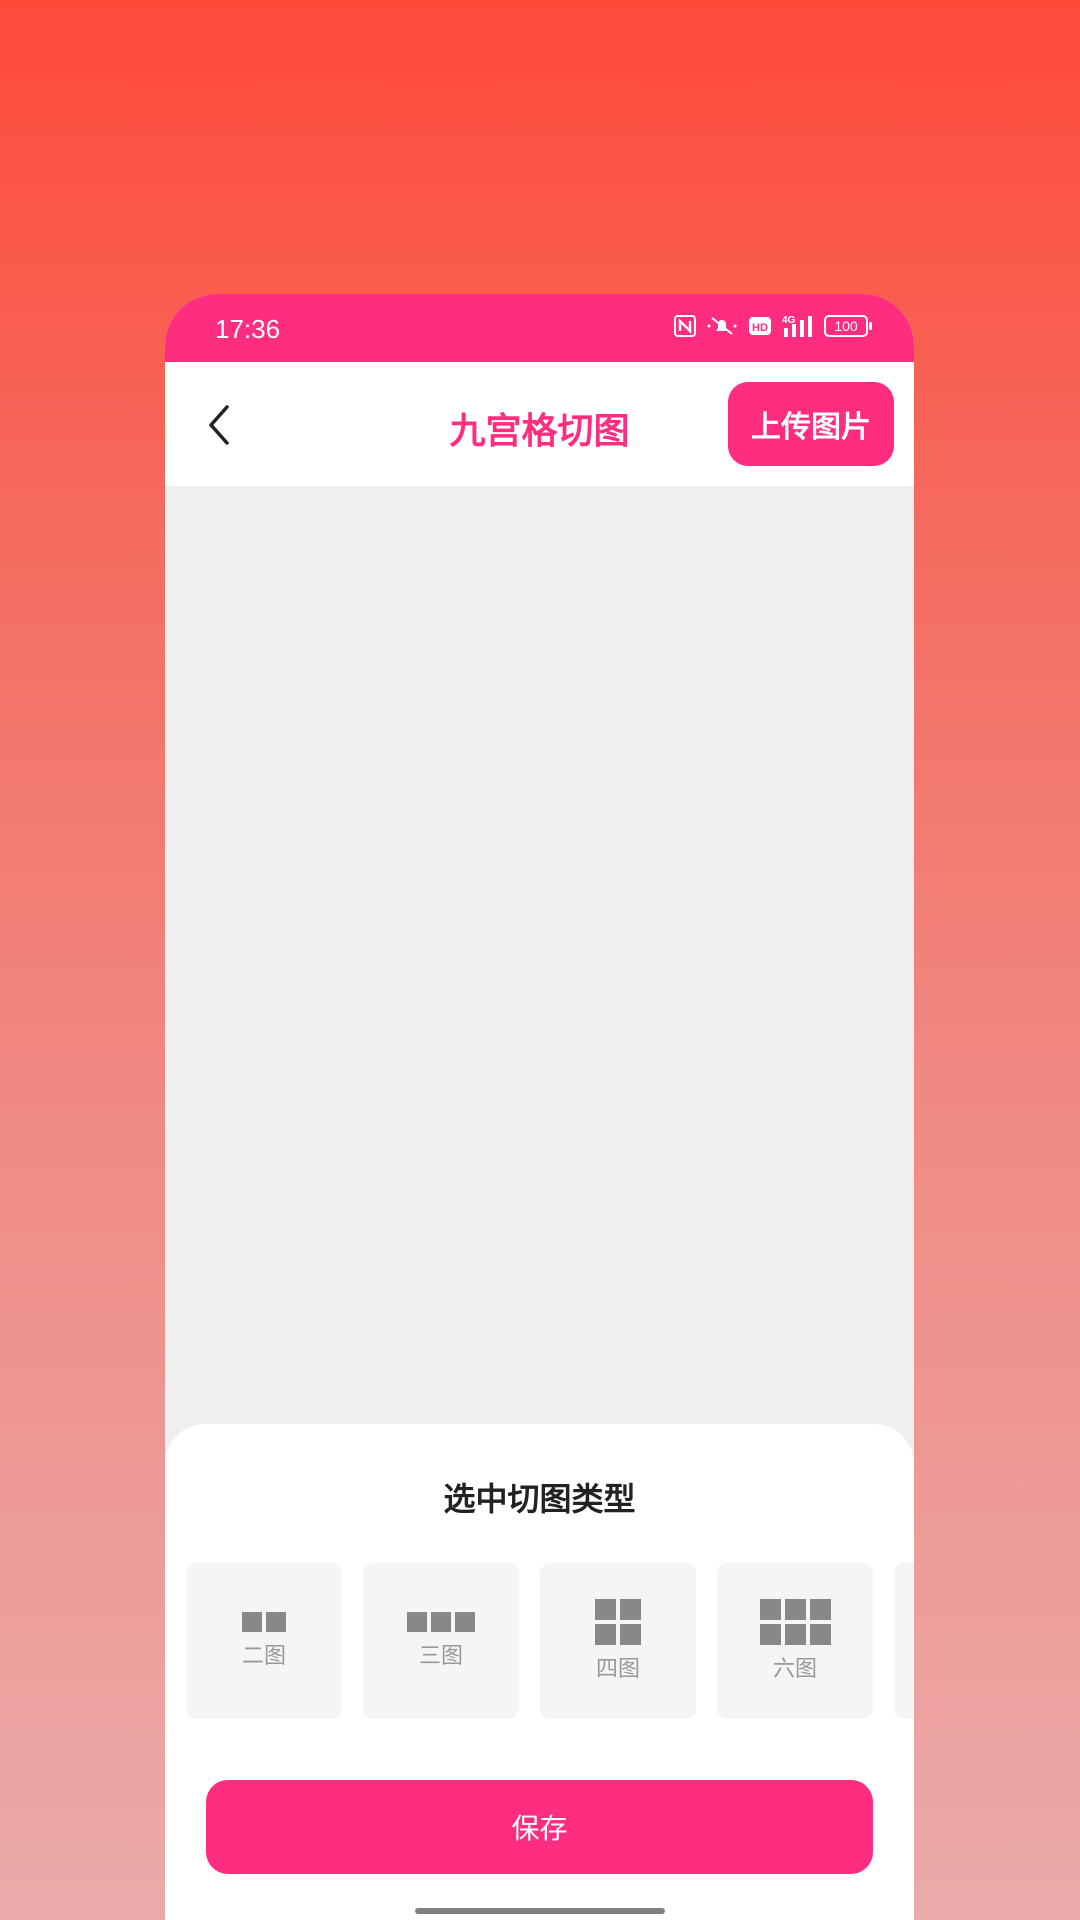 This screenshot has height=1920, width=1080. I want to click on battery-icon: 100, so click(848, 326).